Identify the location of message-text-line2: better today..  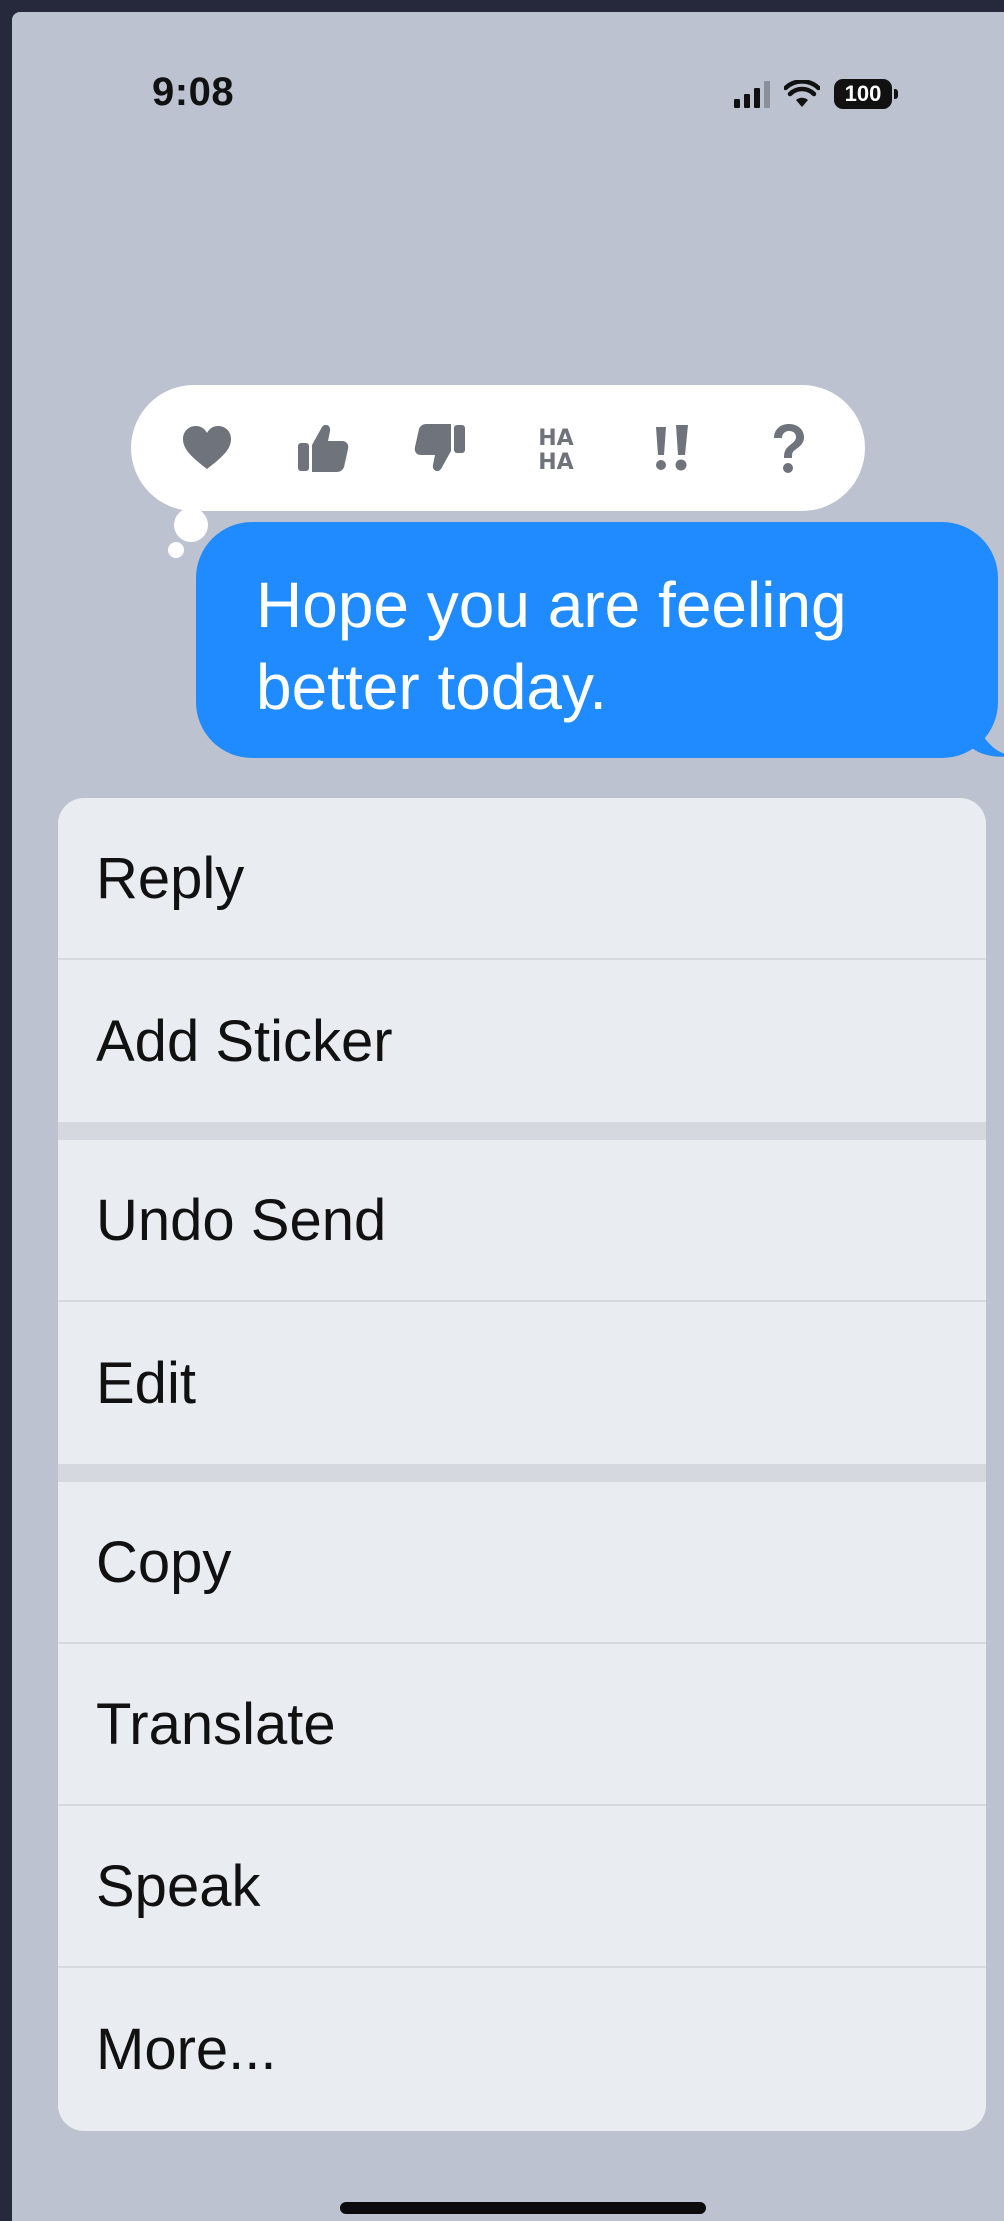
(432, 687).